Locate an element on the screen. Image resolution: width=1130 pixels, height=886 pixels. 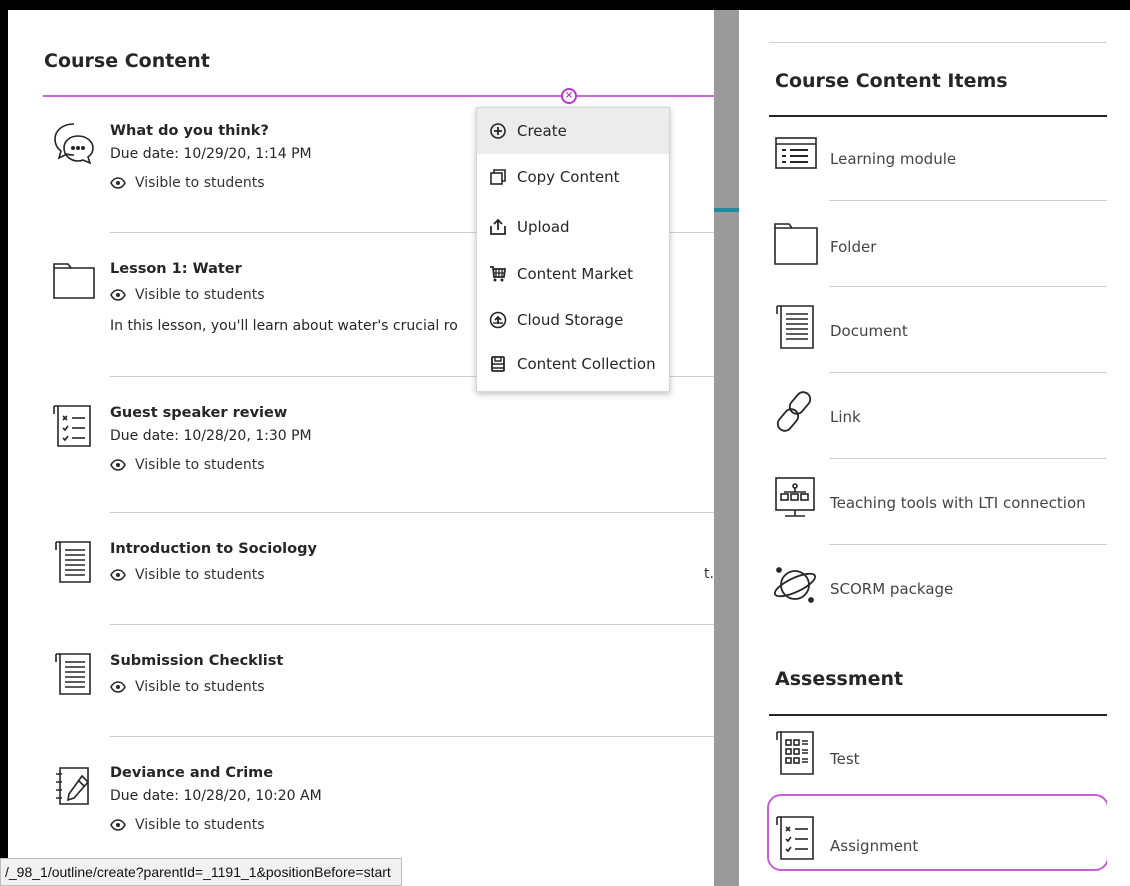
page-title: Course Content is located at coordinates (127, 61).